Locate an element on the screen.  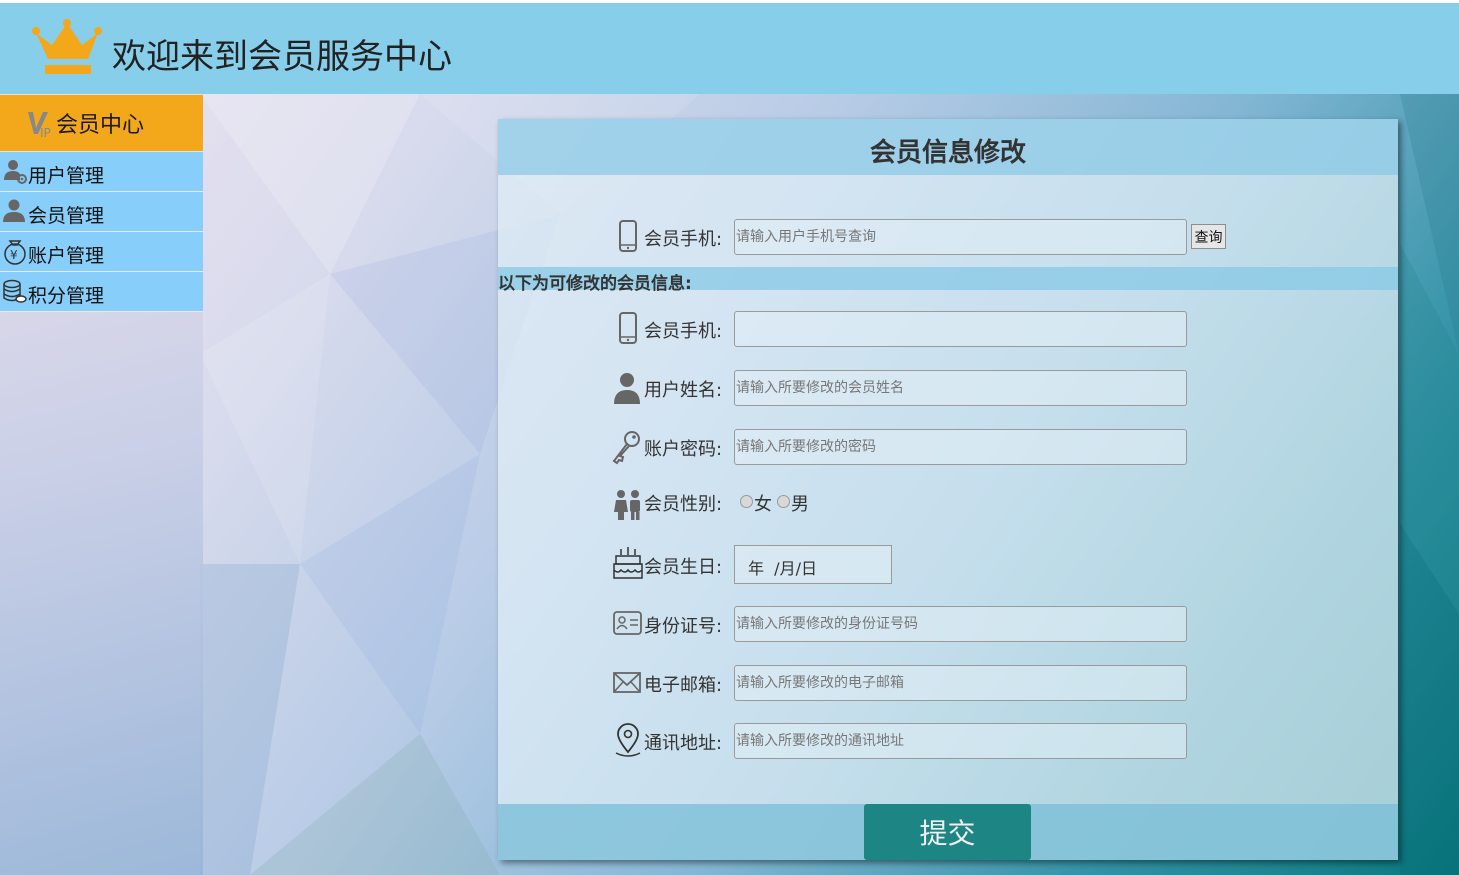
password-input is located at coordinates (960, 447).